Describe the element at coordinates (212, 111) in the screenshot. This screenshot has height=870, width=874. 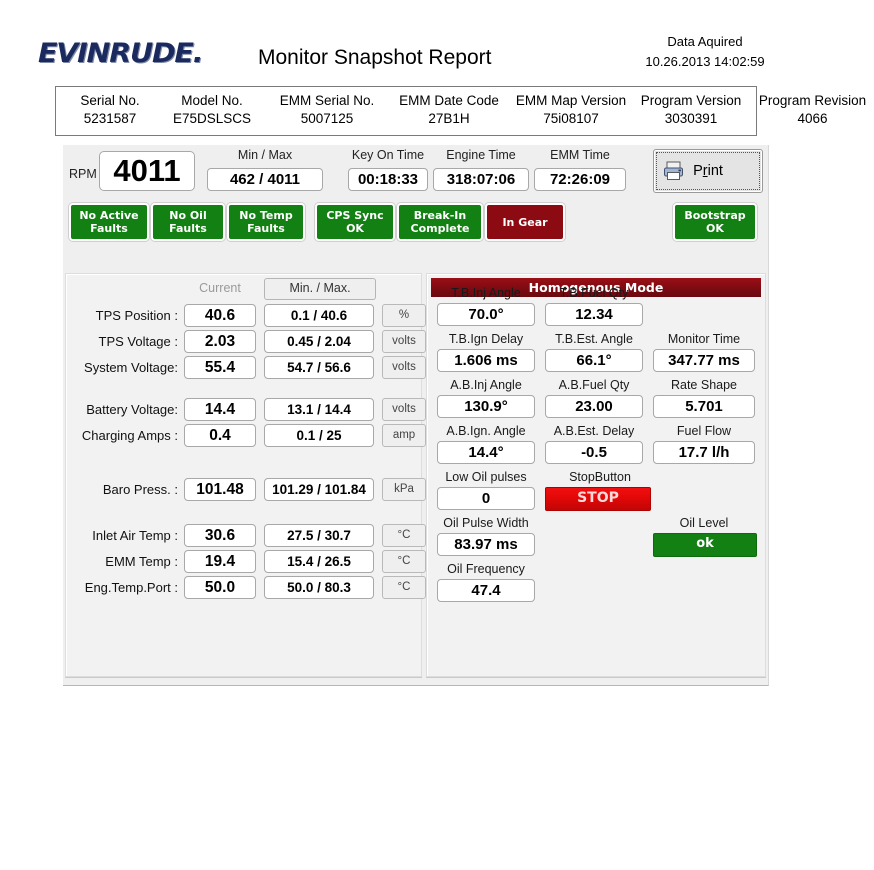
I see `serial-column: Model No. E75DSLSCS` at that location.